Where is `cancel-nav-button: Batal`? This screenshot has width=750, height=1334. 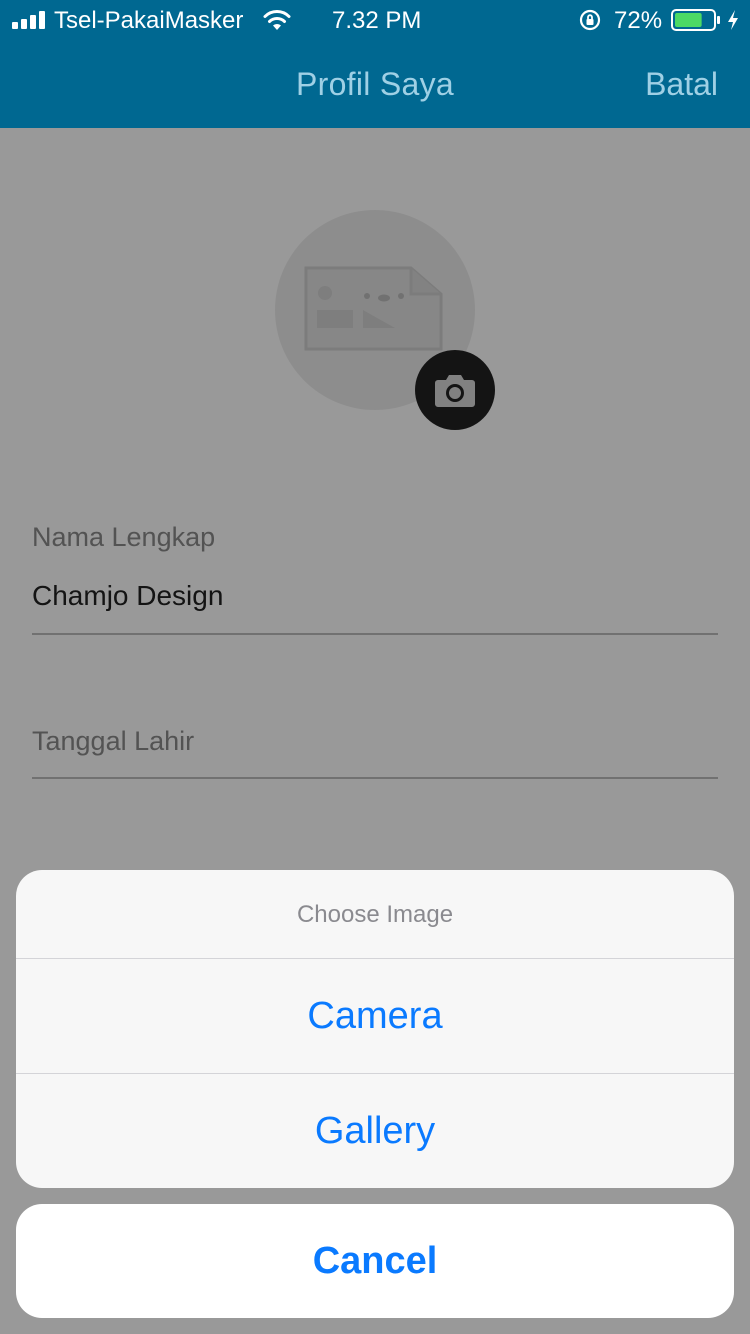 cancel-nav-button: Batal is located at coordinates (681, 84).